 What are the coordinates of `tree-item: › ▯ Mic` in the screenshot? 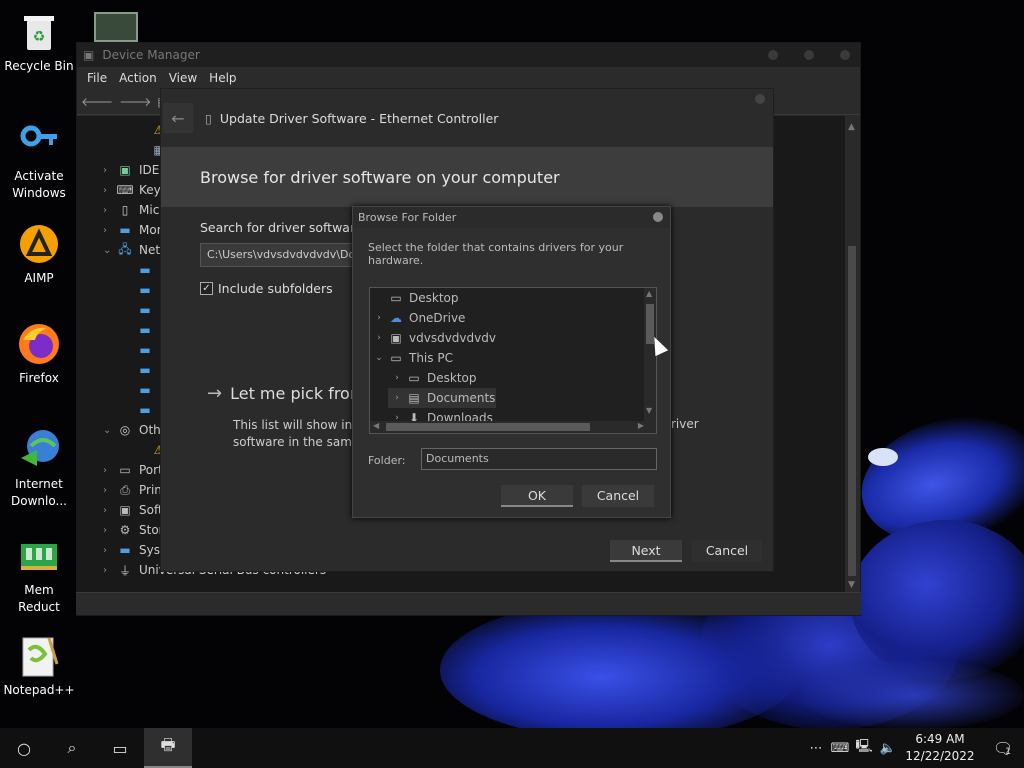 It's located at (131, 210).